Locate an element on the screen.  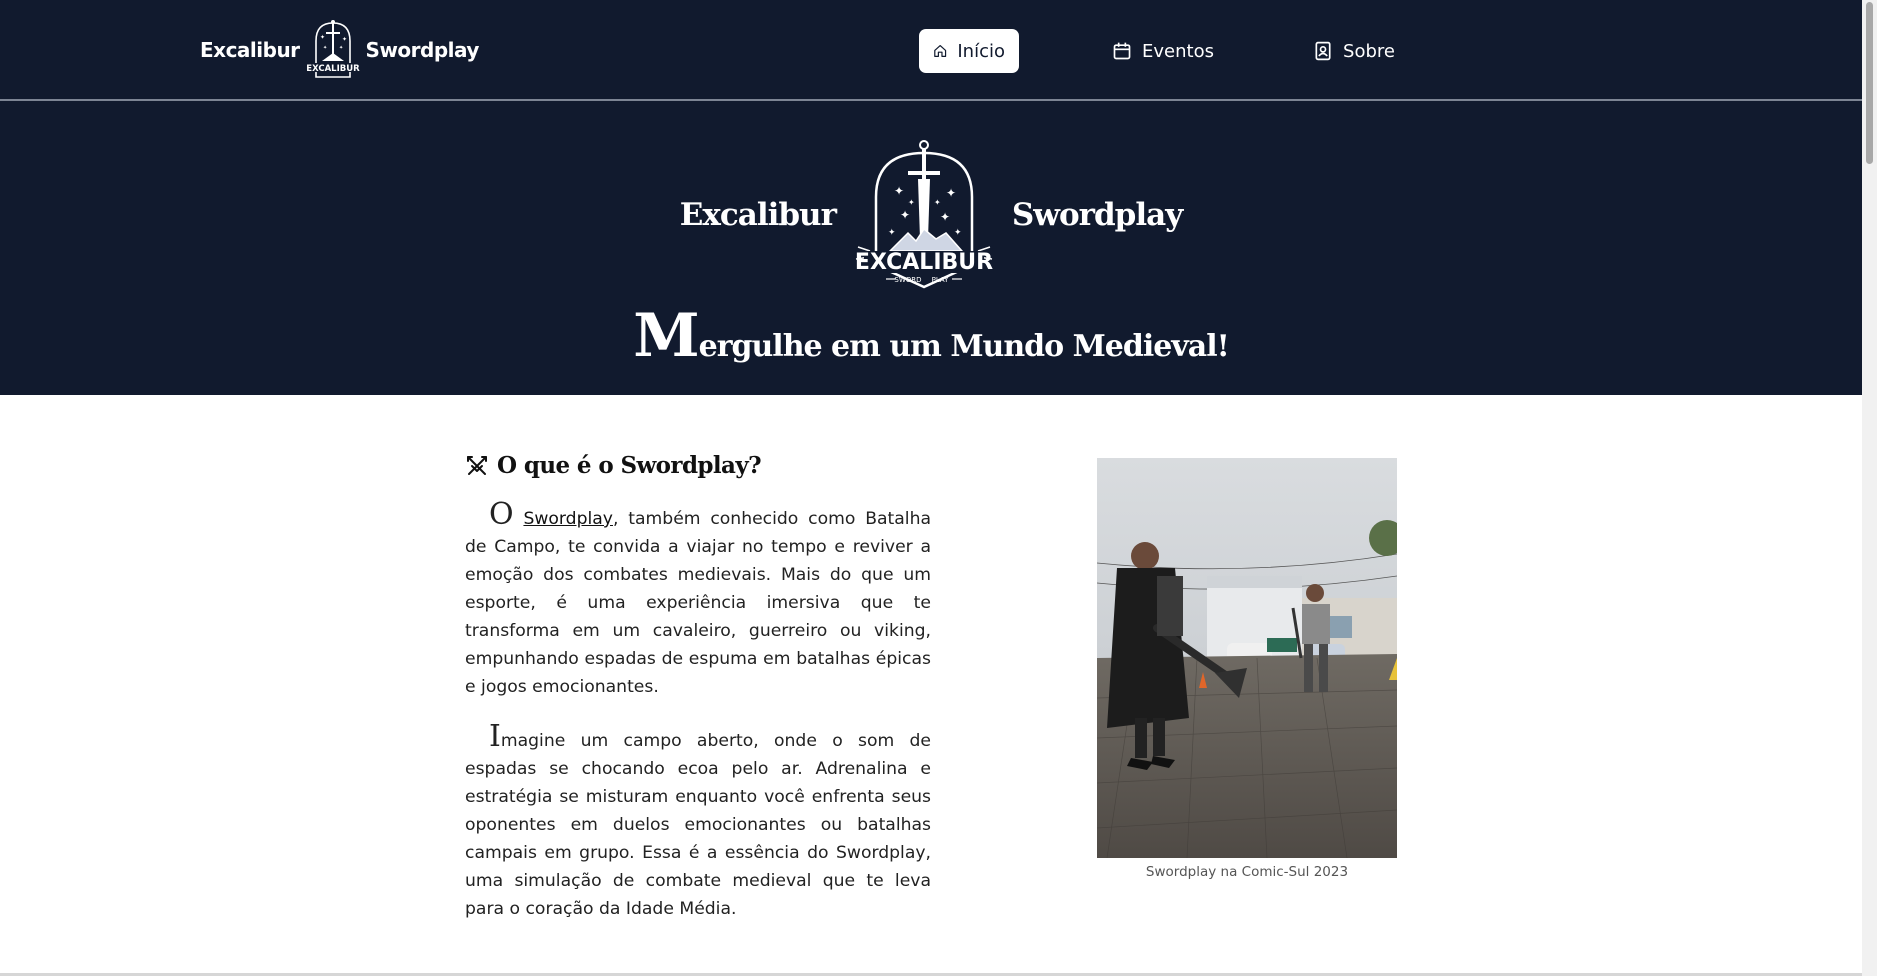
svg-text: EXCALIBUR is located at coordinates (333, 69).